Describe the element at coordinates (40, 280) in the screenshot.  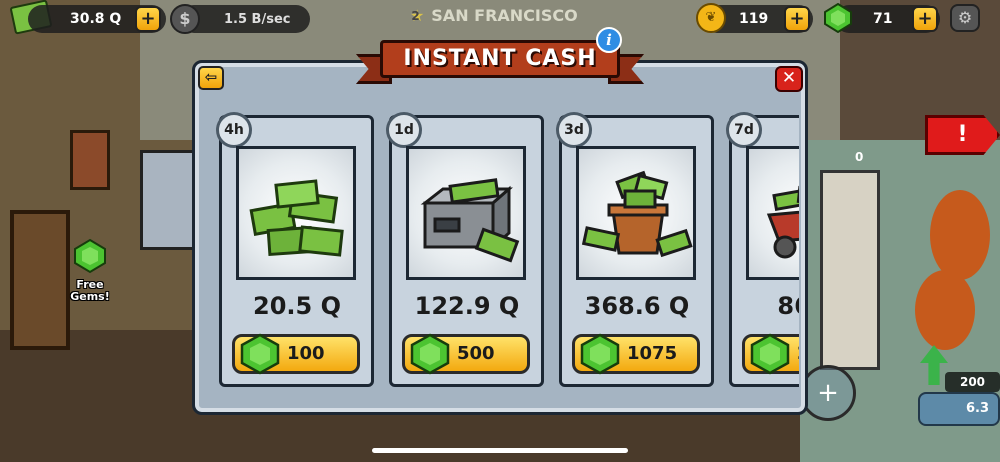
I see `door` at that location.